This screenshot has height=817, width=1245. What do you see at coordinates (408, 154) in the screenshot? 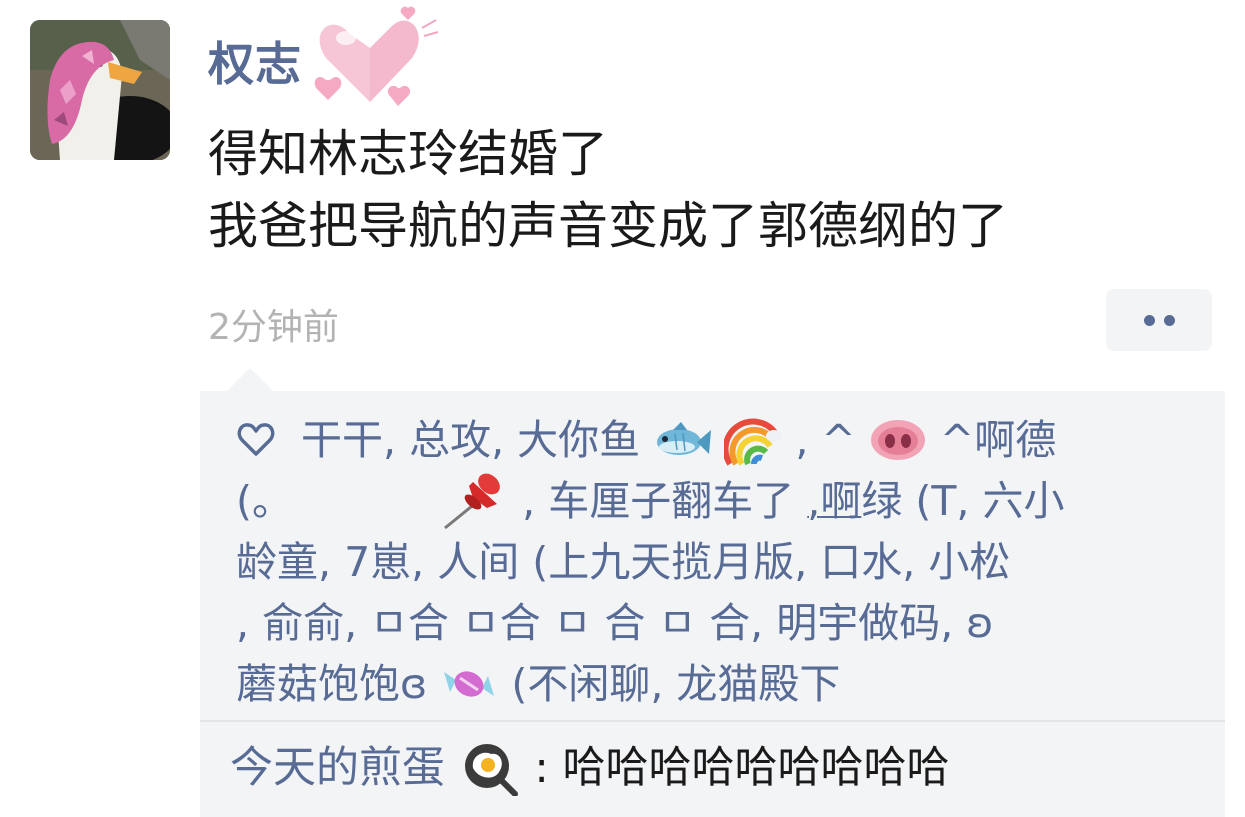
I see `post-line-1: 得知林志玲结婚了` at bounding box center [408, 154].